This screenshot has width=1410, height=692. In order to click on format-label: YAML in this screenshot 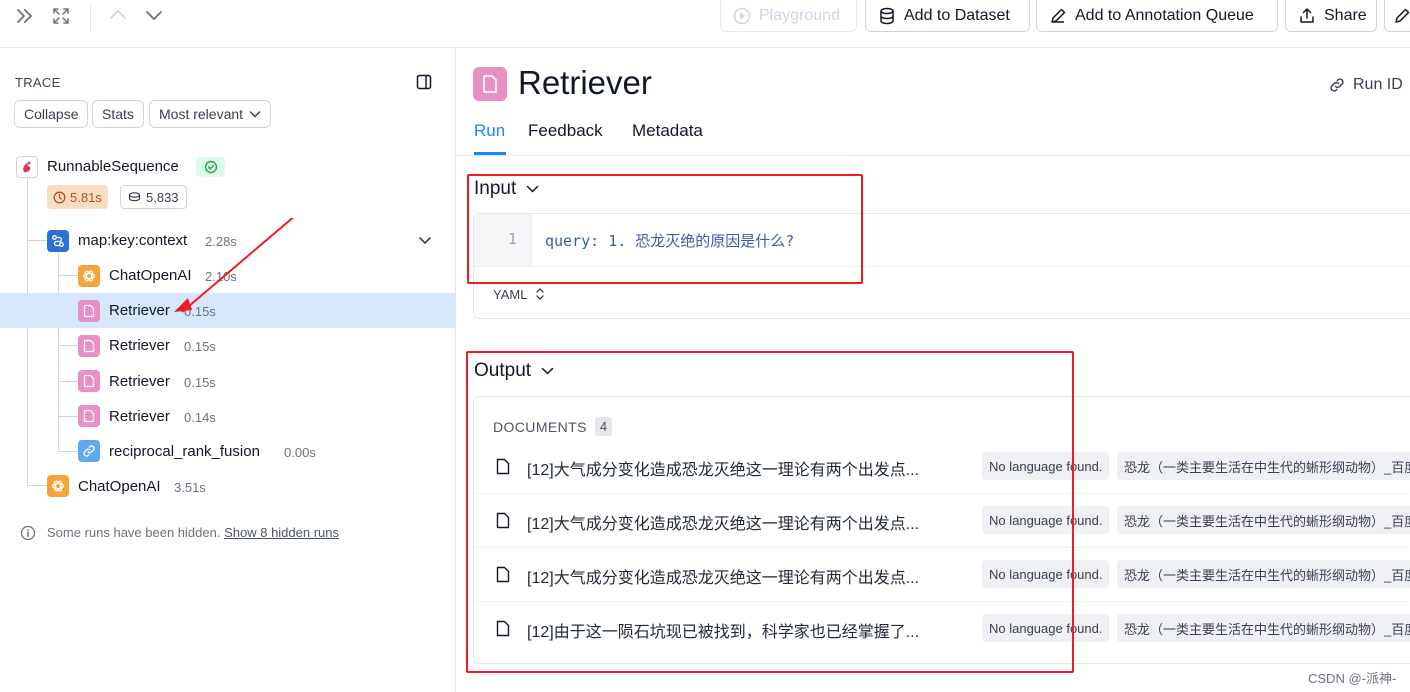, I will do `click(510, 294)`.